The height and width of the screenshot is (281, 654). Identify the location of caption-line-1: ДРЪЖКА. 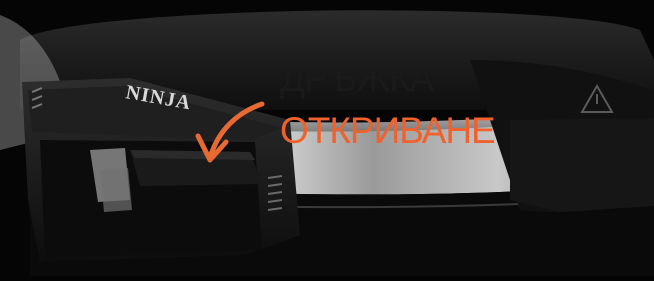
(357, 78).